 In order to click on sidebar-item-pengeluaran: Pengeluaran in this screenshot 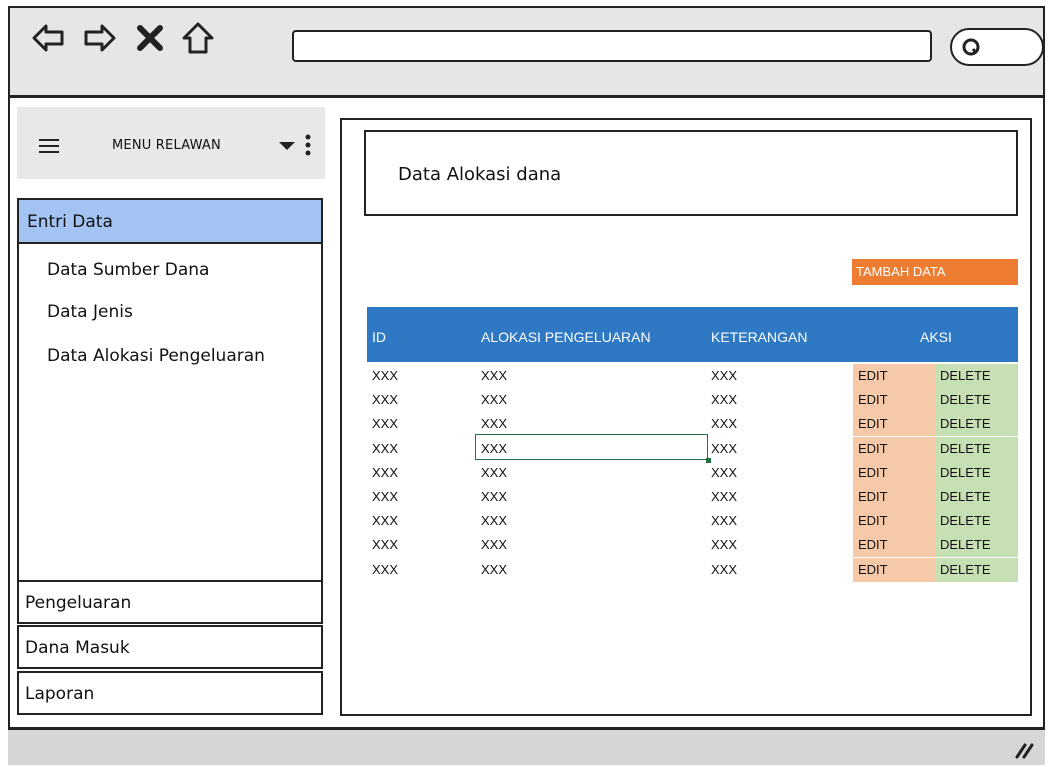, I will do `click(170, 602)`.